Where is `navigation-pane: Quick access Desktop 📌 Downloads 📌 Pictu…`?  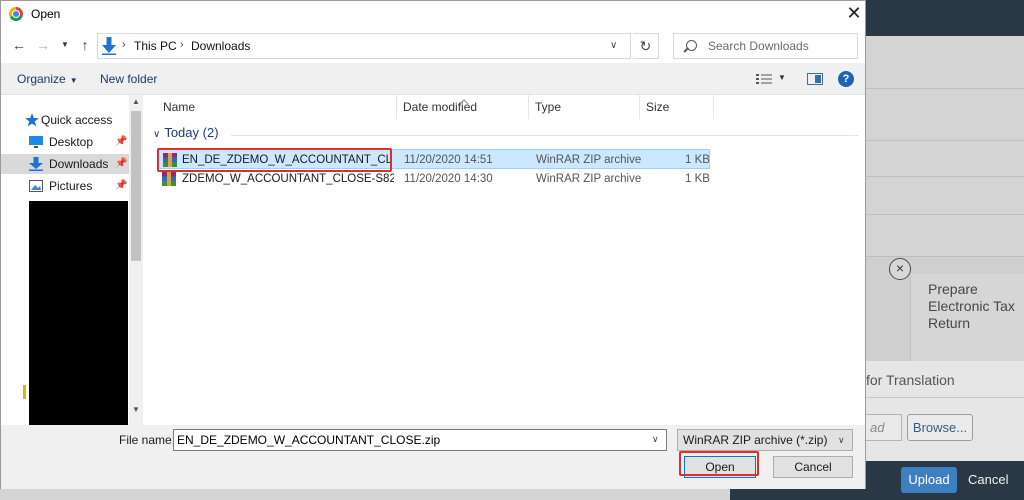
navigation-pane: Quick access Desktop 📌 Downloads 📌 Pictu… is located at coordinates (72, 260).